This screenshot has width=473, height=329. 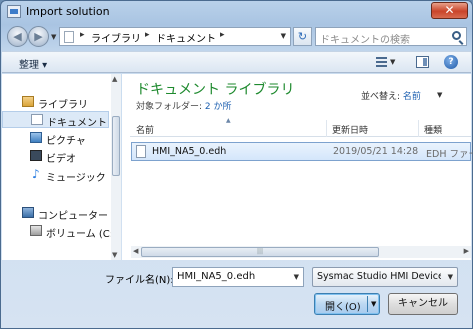 I want to click on sidebar-item-volume-c: ボリューム (C:, so click(x=57, y=231).